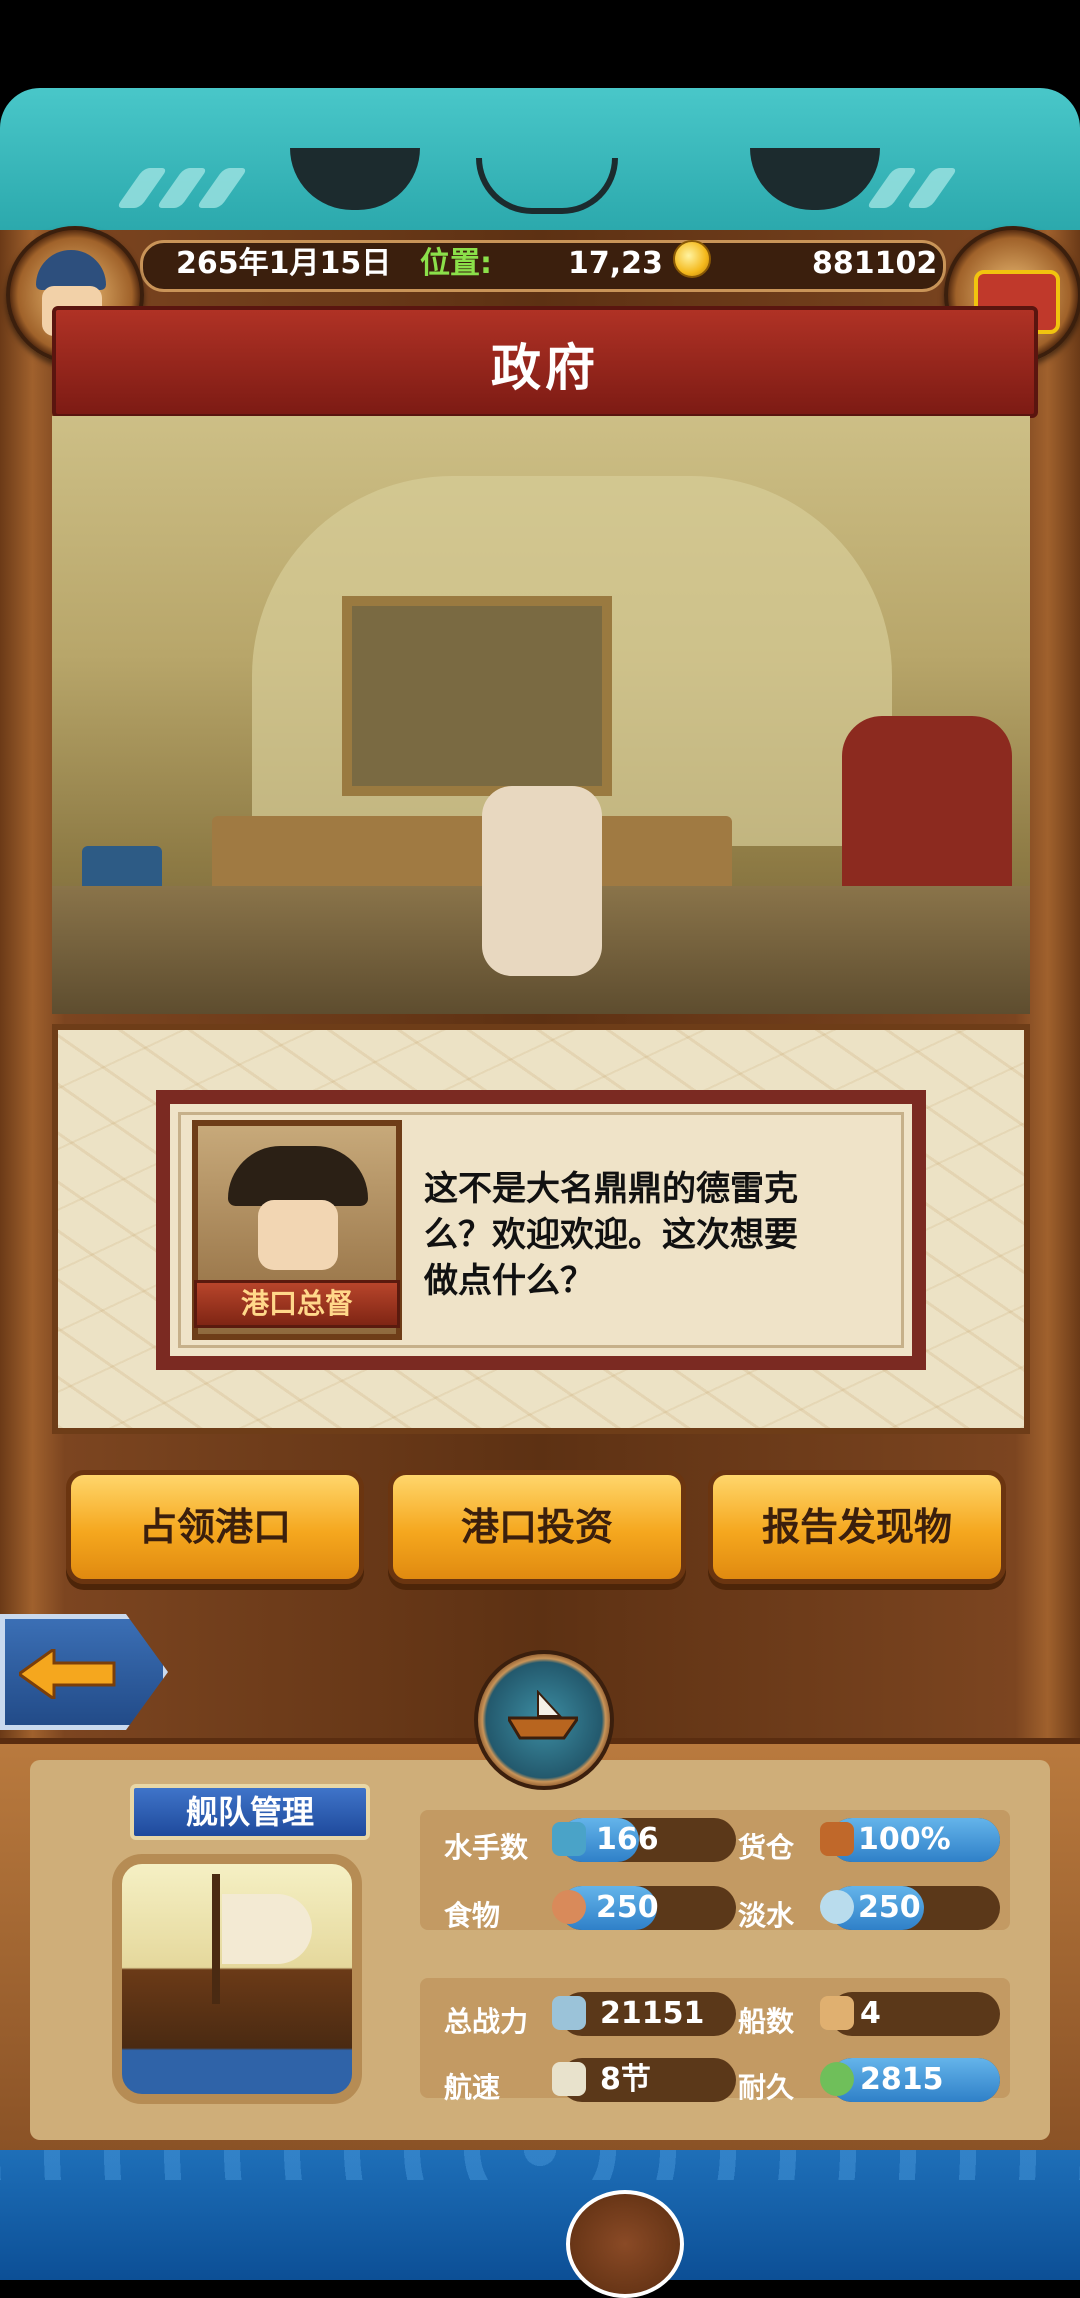 This screenshot has height=2298, width=1080. I want to click on report-discovery-button: 报告发现物, so click(857, 1527).